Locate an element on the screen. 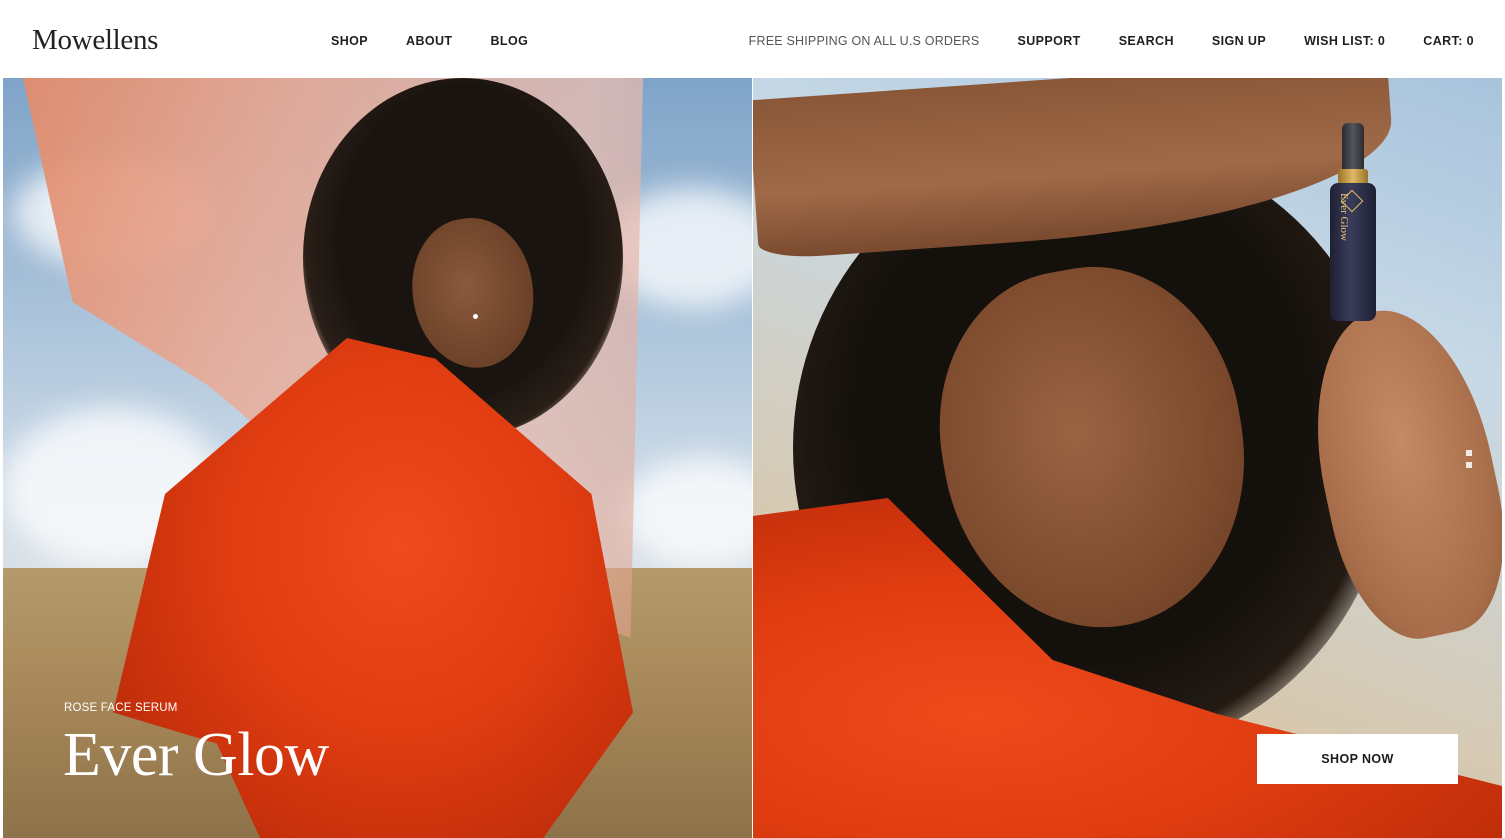 Image resolution: width=1505 pixels, height=838 pixels. nav-blog-link: BLOG is located at coordinates (509, 41).